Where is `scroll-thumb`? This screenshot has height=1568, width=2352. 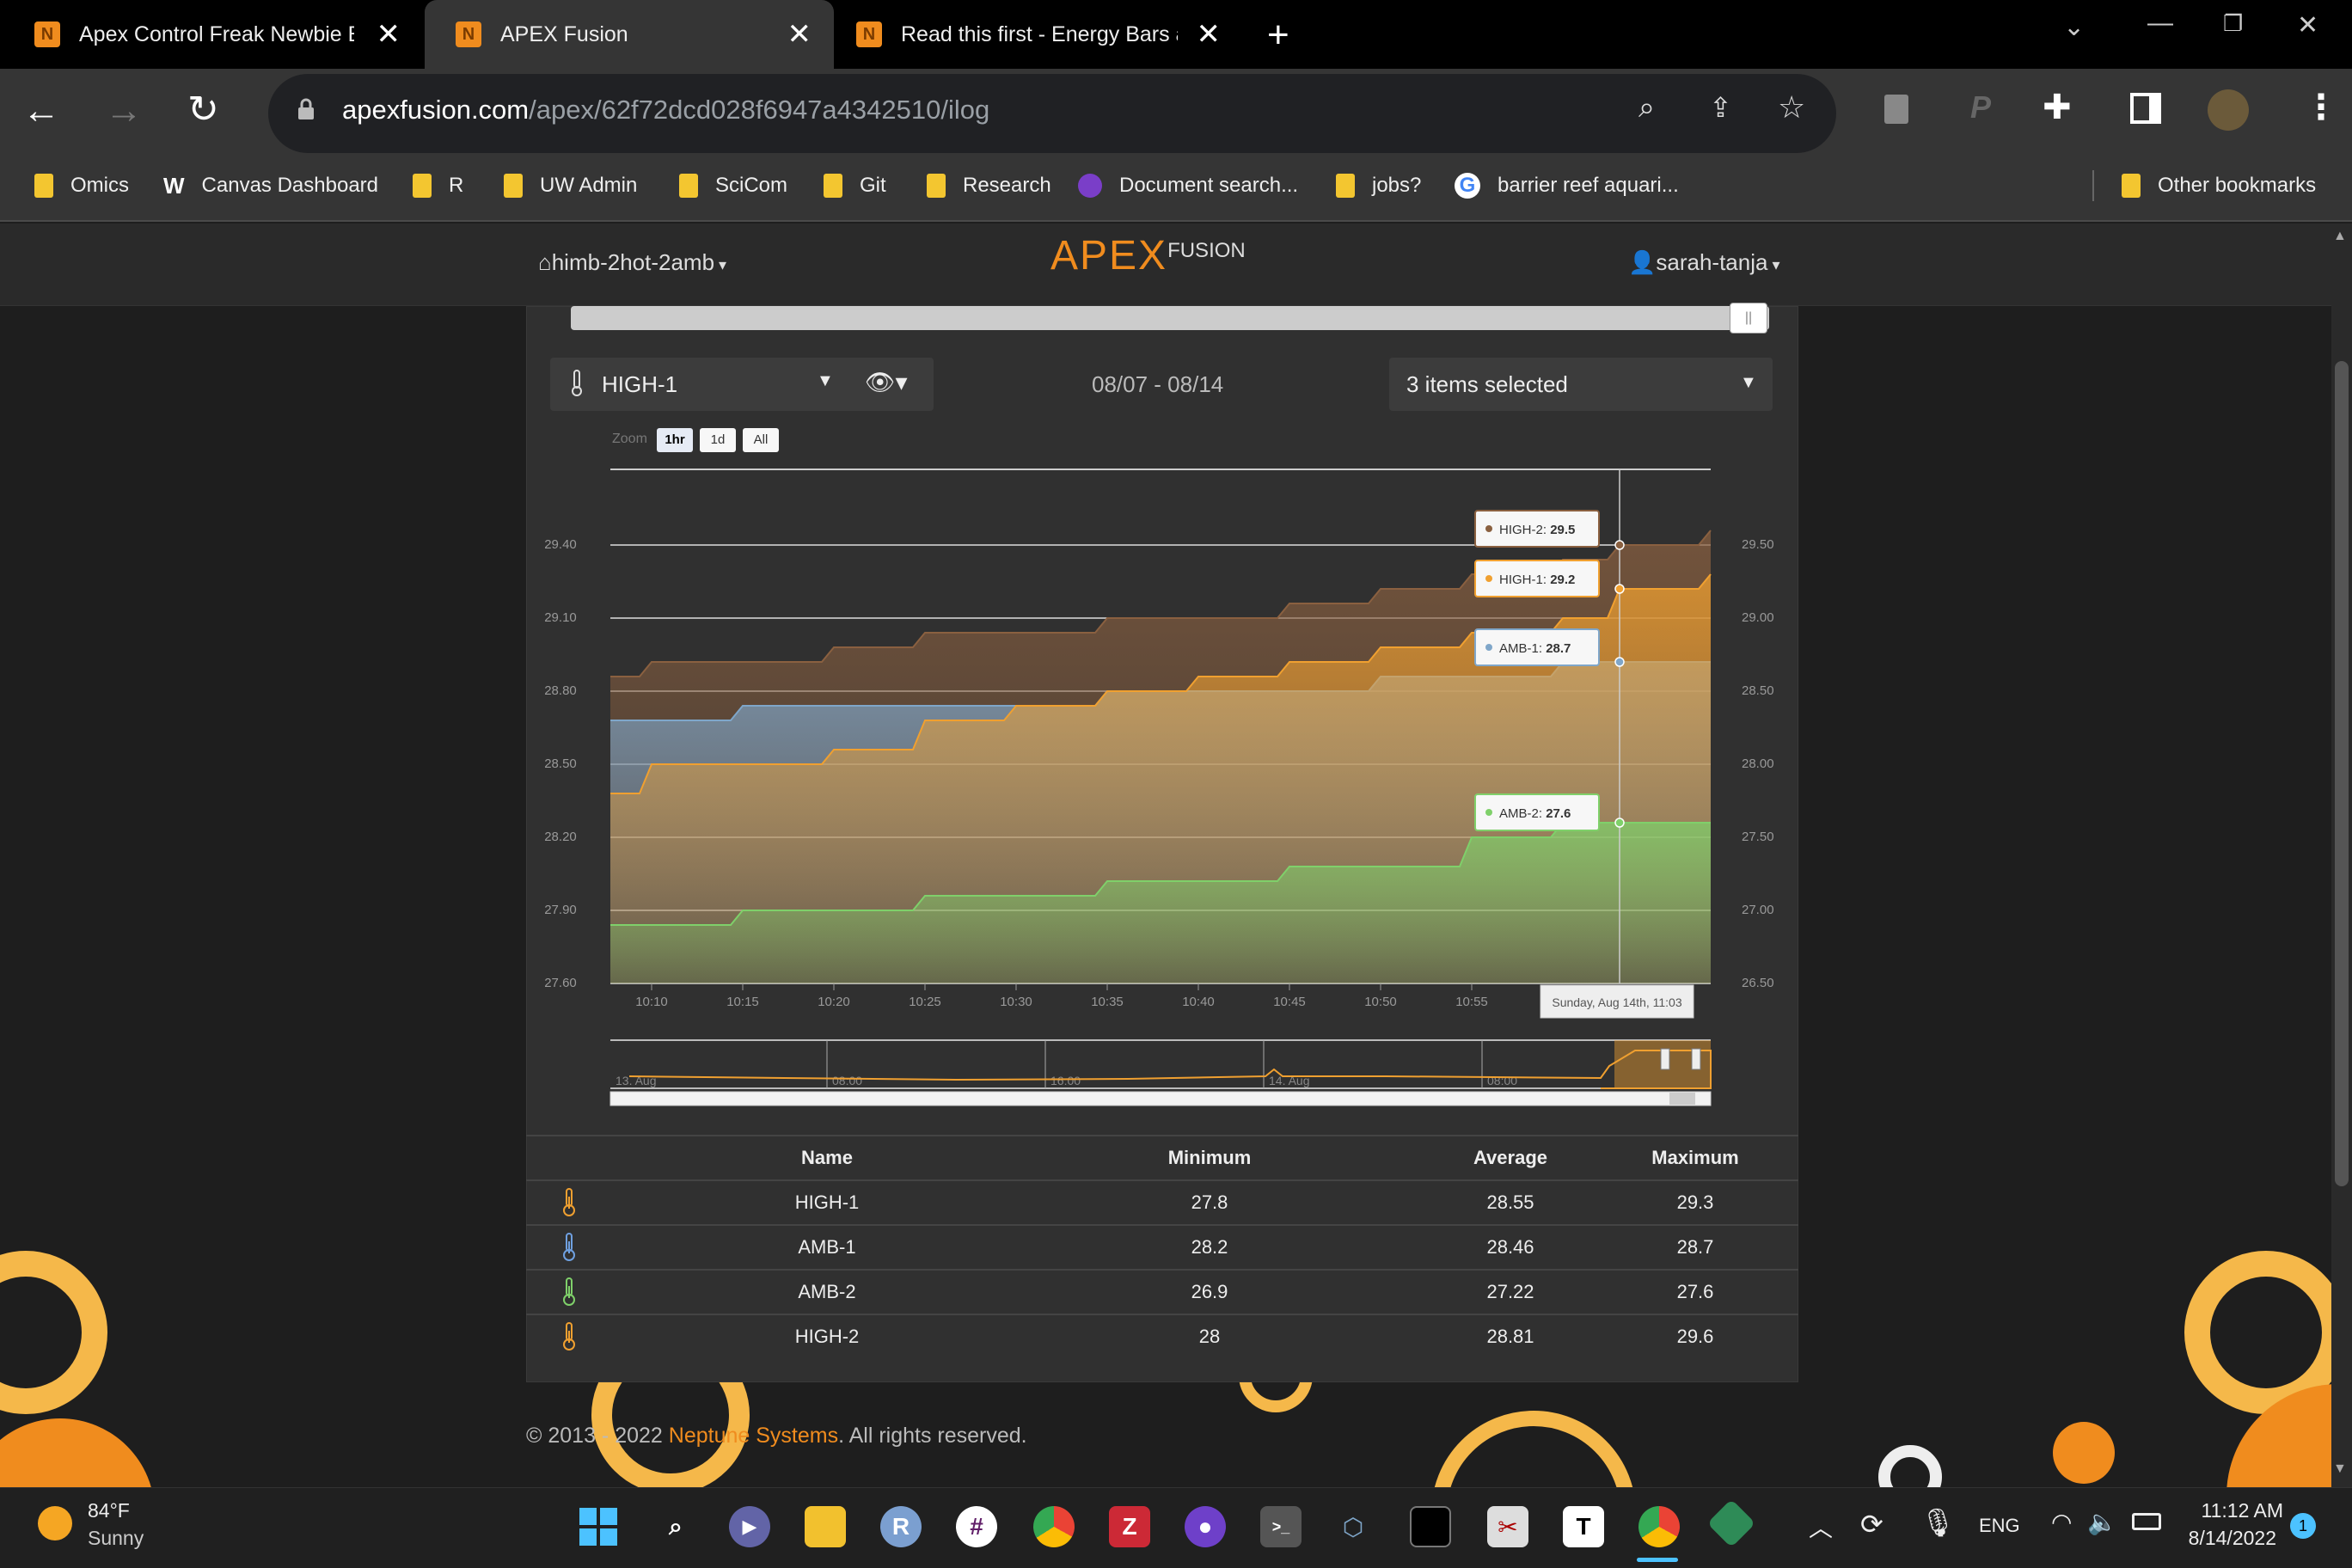
scroll-thumb is located at coordinates (2342, 773).